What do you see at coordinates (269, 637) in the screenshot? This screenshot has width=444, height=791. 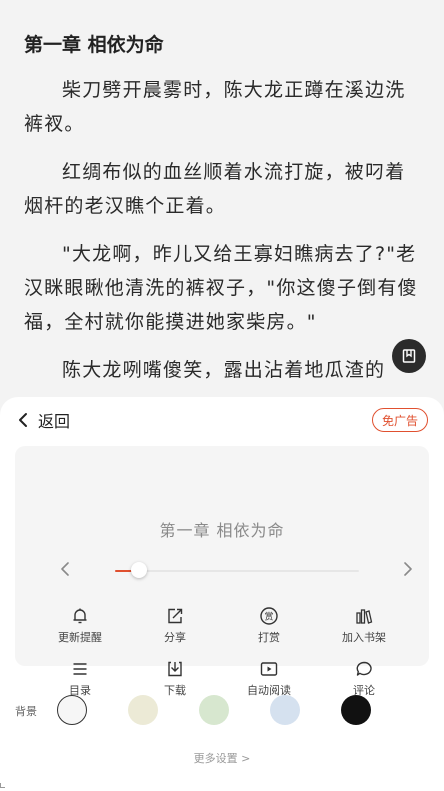 I see `action-label: 打赏` at bounding box center [269, 637].